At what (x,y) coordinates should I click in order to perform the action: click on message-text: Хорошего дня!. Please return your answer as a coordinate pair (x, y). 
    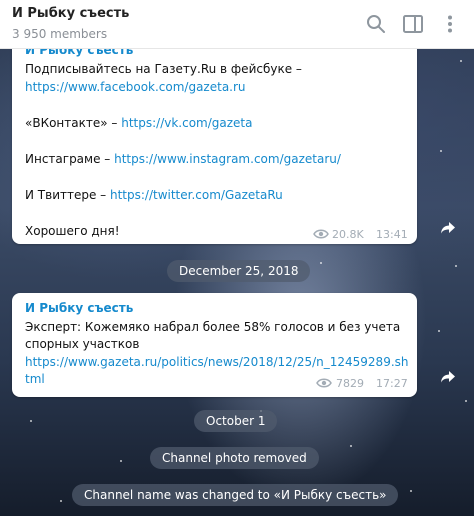
    Looking at the image, I should click on (72, 231).